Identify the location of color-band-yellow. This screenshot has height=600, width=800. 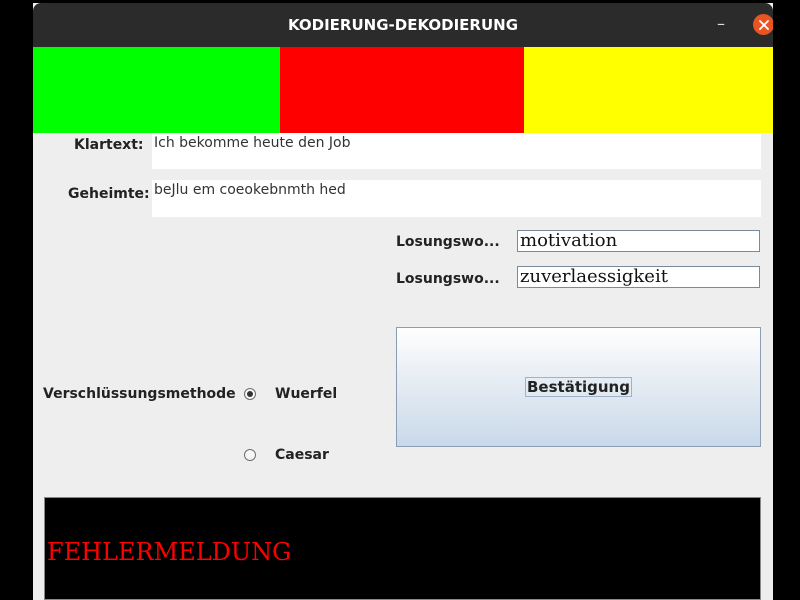
(648, 90).